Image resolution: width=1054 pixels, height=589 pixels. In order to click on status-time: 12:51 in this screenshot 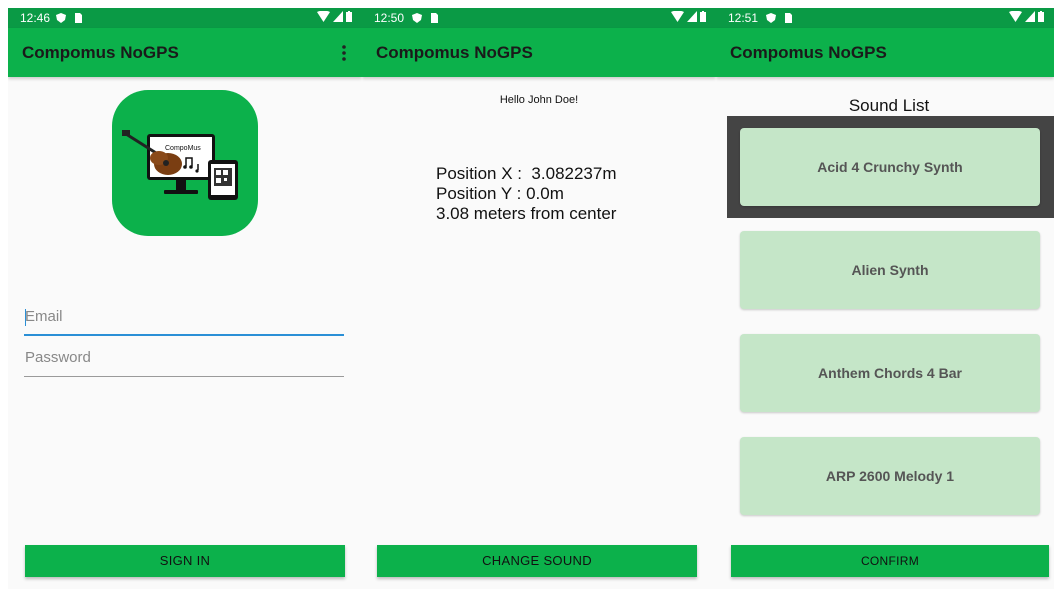, I will do `click(743, 18)`.